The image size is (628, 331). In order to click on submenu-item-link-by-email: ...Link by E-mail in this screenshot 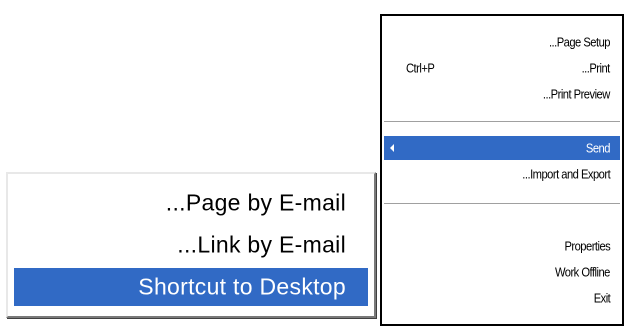, I will do `click(191, 245)`.